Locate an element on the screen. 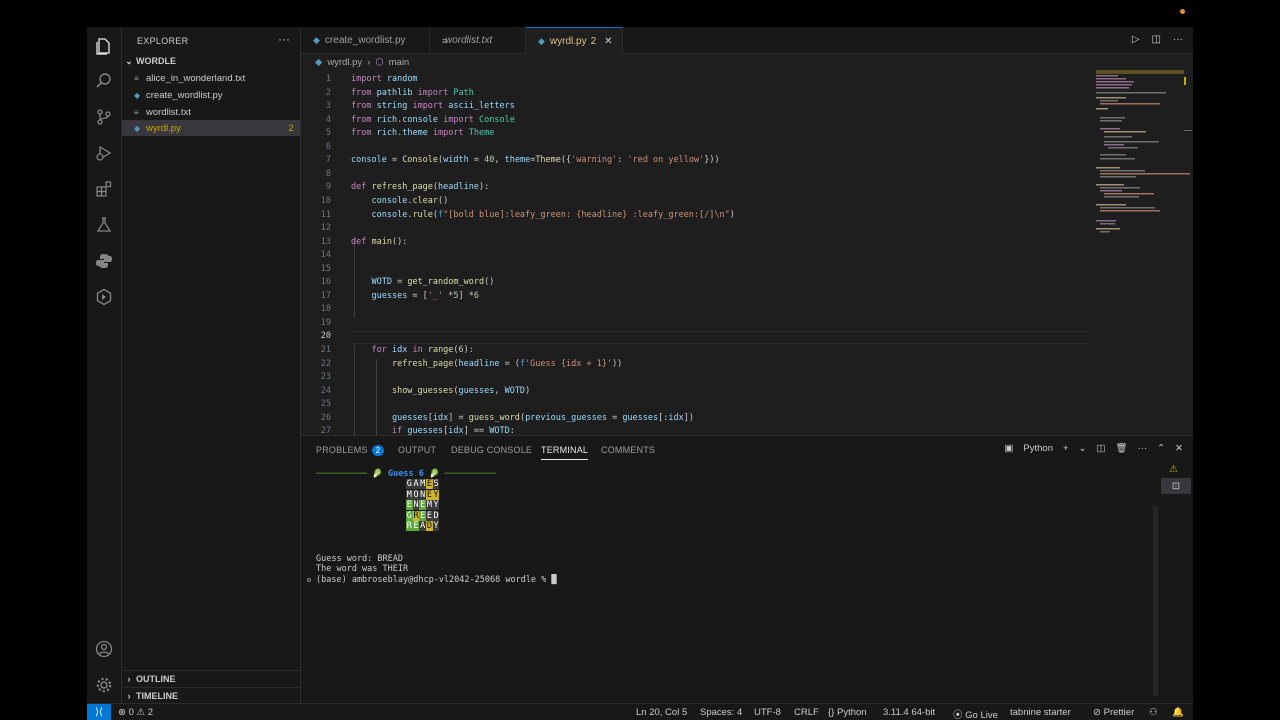 The width and height of the screenshot is (1280, 720). python-interpreter: 3.11.4 64-bit is located at coordinates (909, 712).